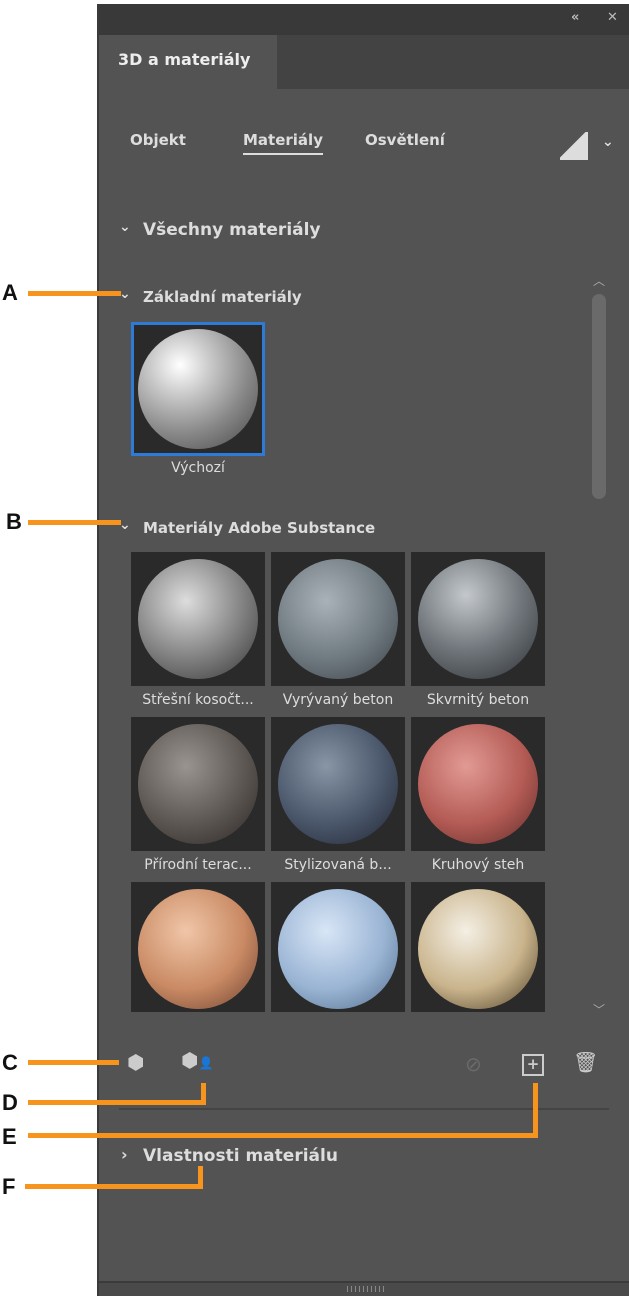 The image size is (629, 1303). Describe the element at coordinates (198, 468) in the screenshot. I see `material-label: Výchozí` at that location.